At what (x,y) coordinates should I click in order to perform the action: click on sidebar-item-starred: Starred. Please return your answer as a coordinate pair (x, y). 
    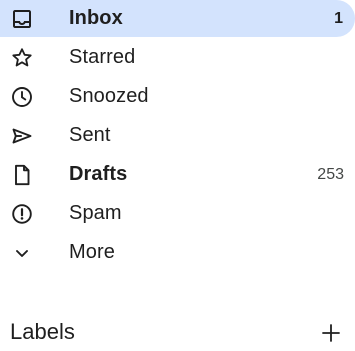
    Looking at the image, I should click on (177, 57).